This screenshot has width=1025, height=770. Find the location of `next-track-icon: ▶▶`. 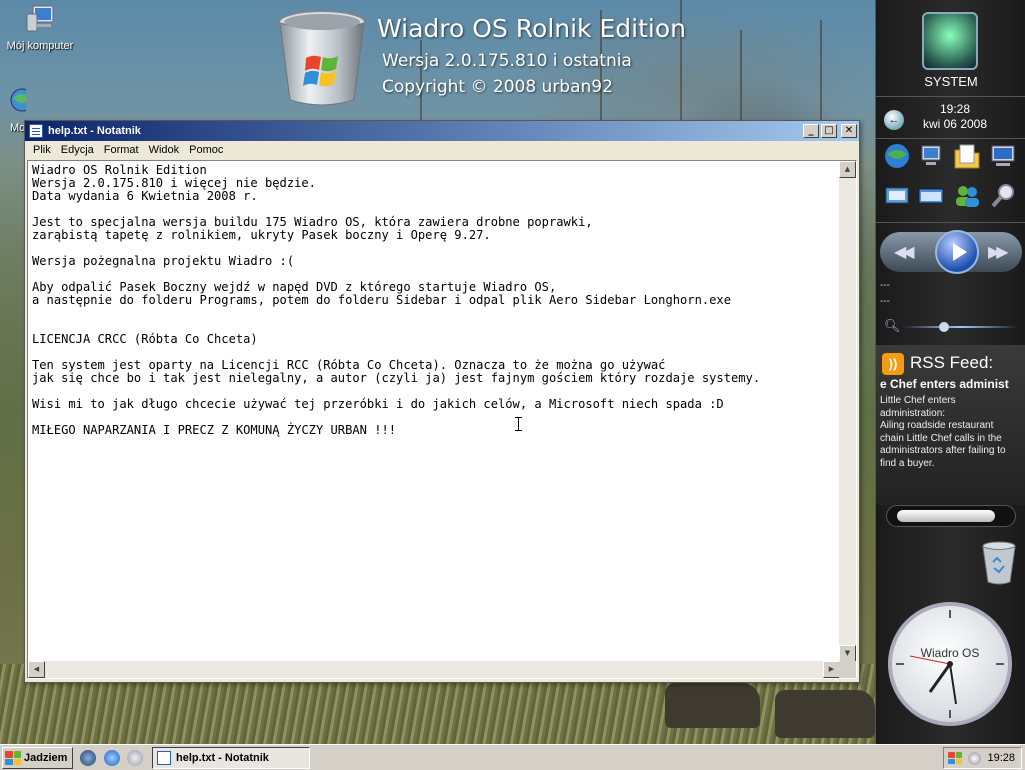

next-track-icon: ▶▶ is located at coordinates (998, 252).